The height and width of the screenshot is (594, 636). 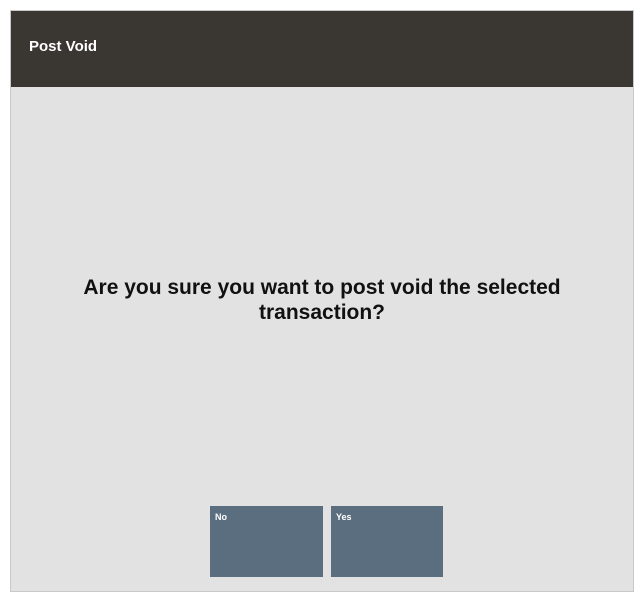 What do you see at coordinates (344, 517) in the screenshot?
I see `yes-button-label: Yes` at bounding box center [344, 517].